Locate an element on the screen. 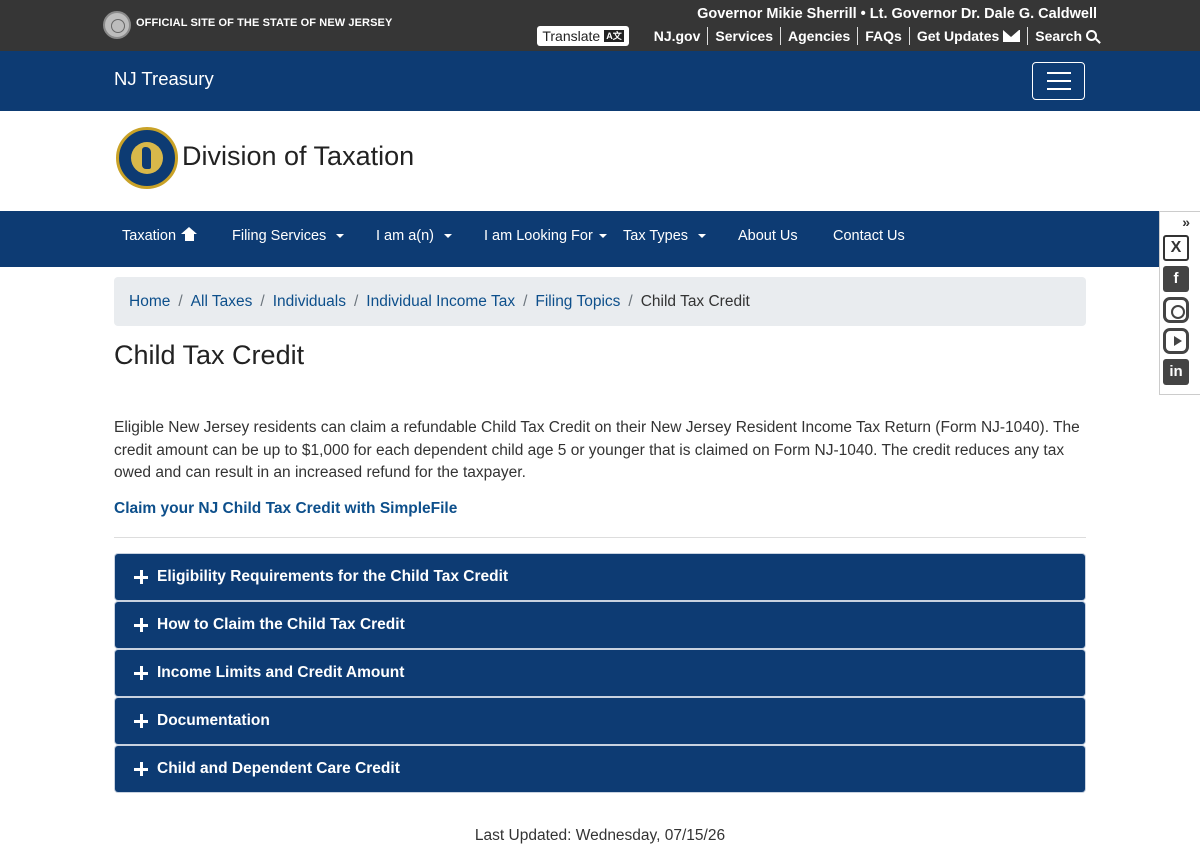 The width and height of the screenshot is (1200, 844). breadcrumb-all-taxes: All Taxes is located at coordinates (222, 302).